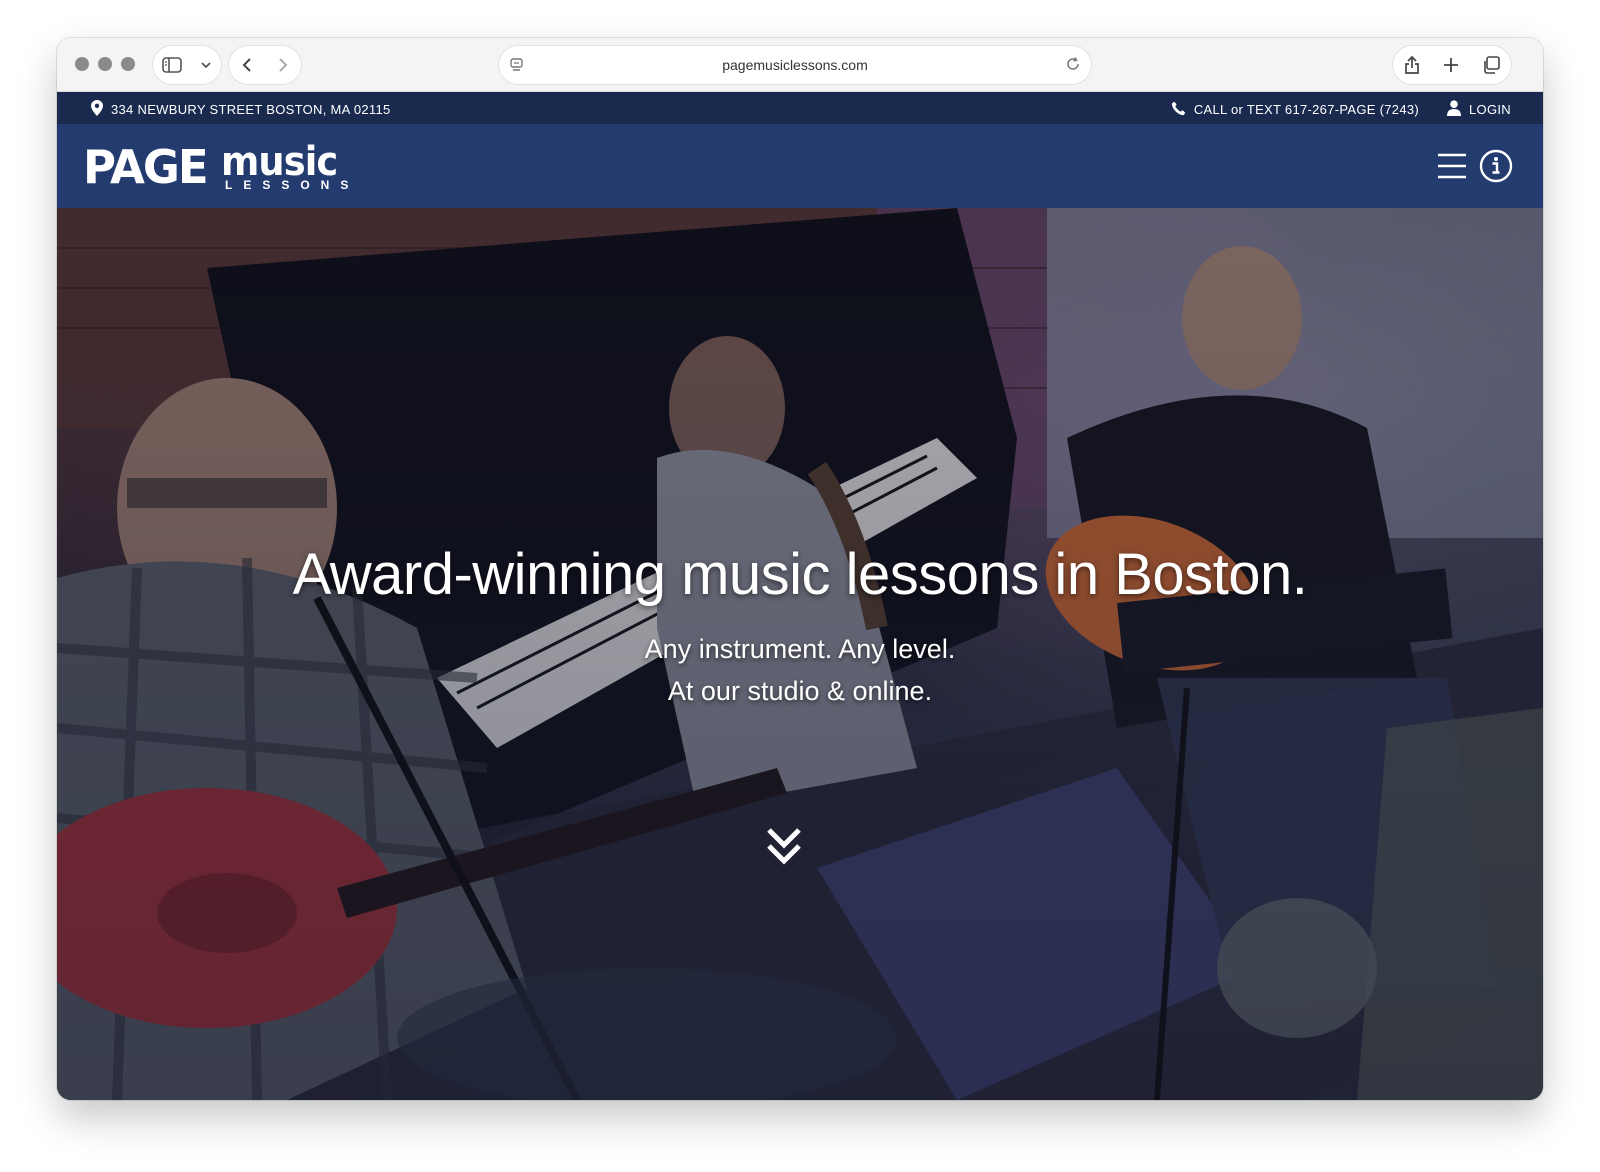 This screenshot has width=1600, height=1172. Describe the element at coordinates (1475, 168) in the screenshot. I see `nav-actions` at that location.